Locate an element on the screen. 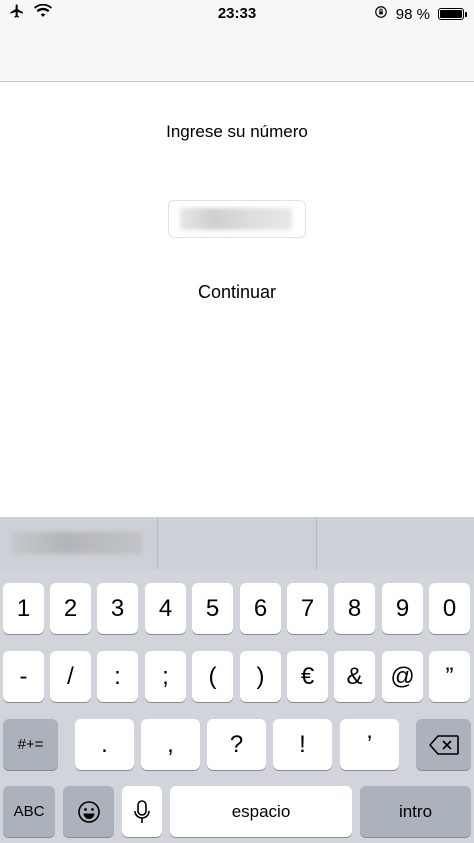 This screenshot has height=843, width=474. key-9: 9 is located at coordinates (402, 608).